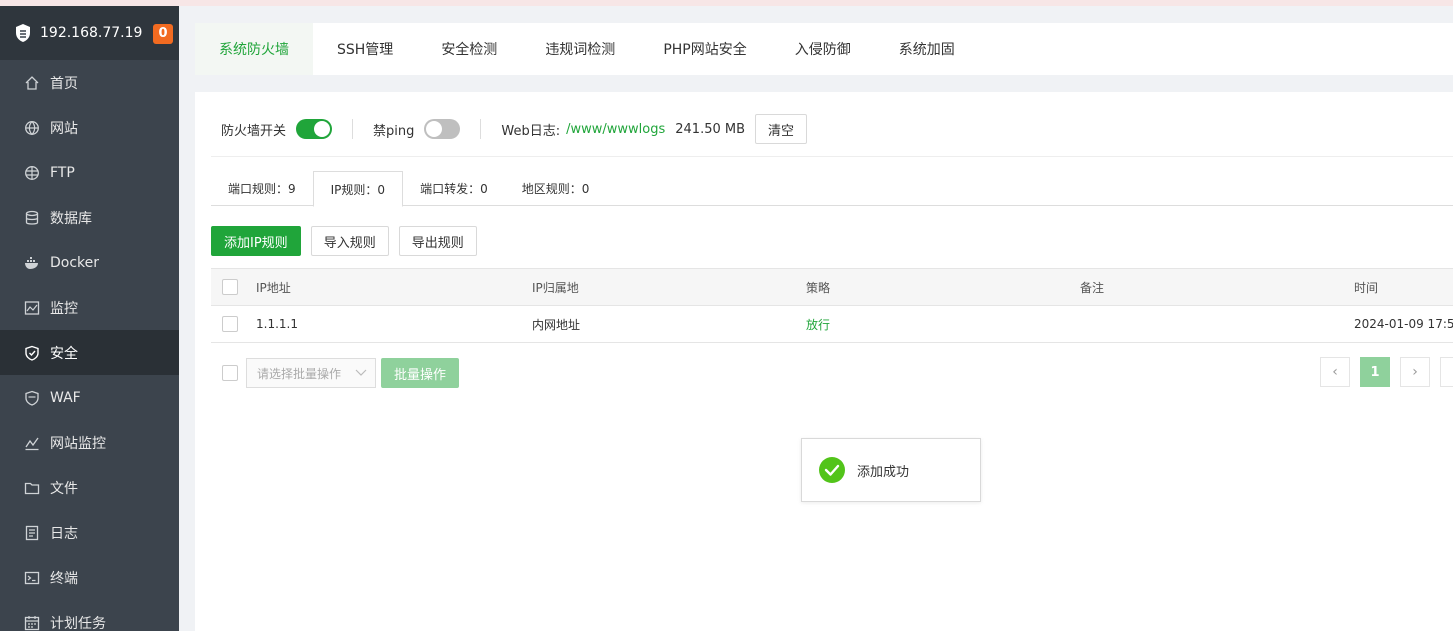  I want to click on sidebar-item-label: 终端, so click(64, 578).